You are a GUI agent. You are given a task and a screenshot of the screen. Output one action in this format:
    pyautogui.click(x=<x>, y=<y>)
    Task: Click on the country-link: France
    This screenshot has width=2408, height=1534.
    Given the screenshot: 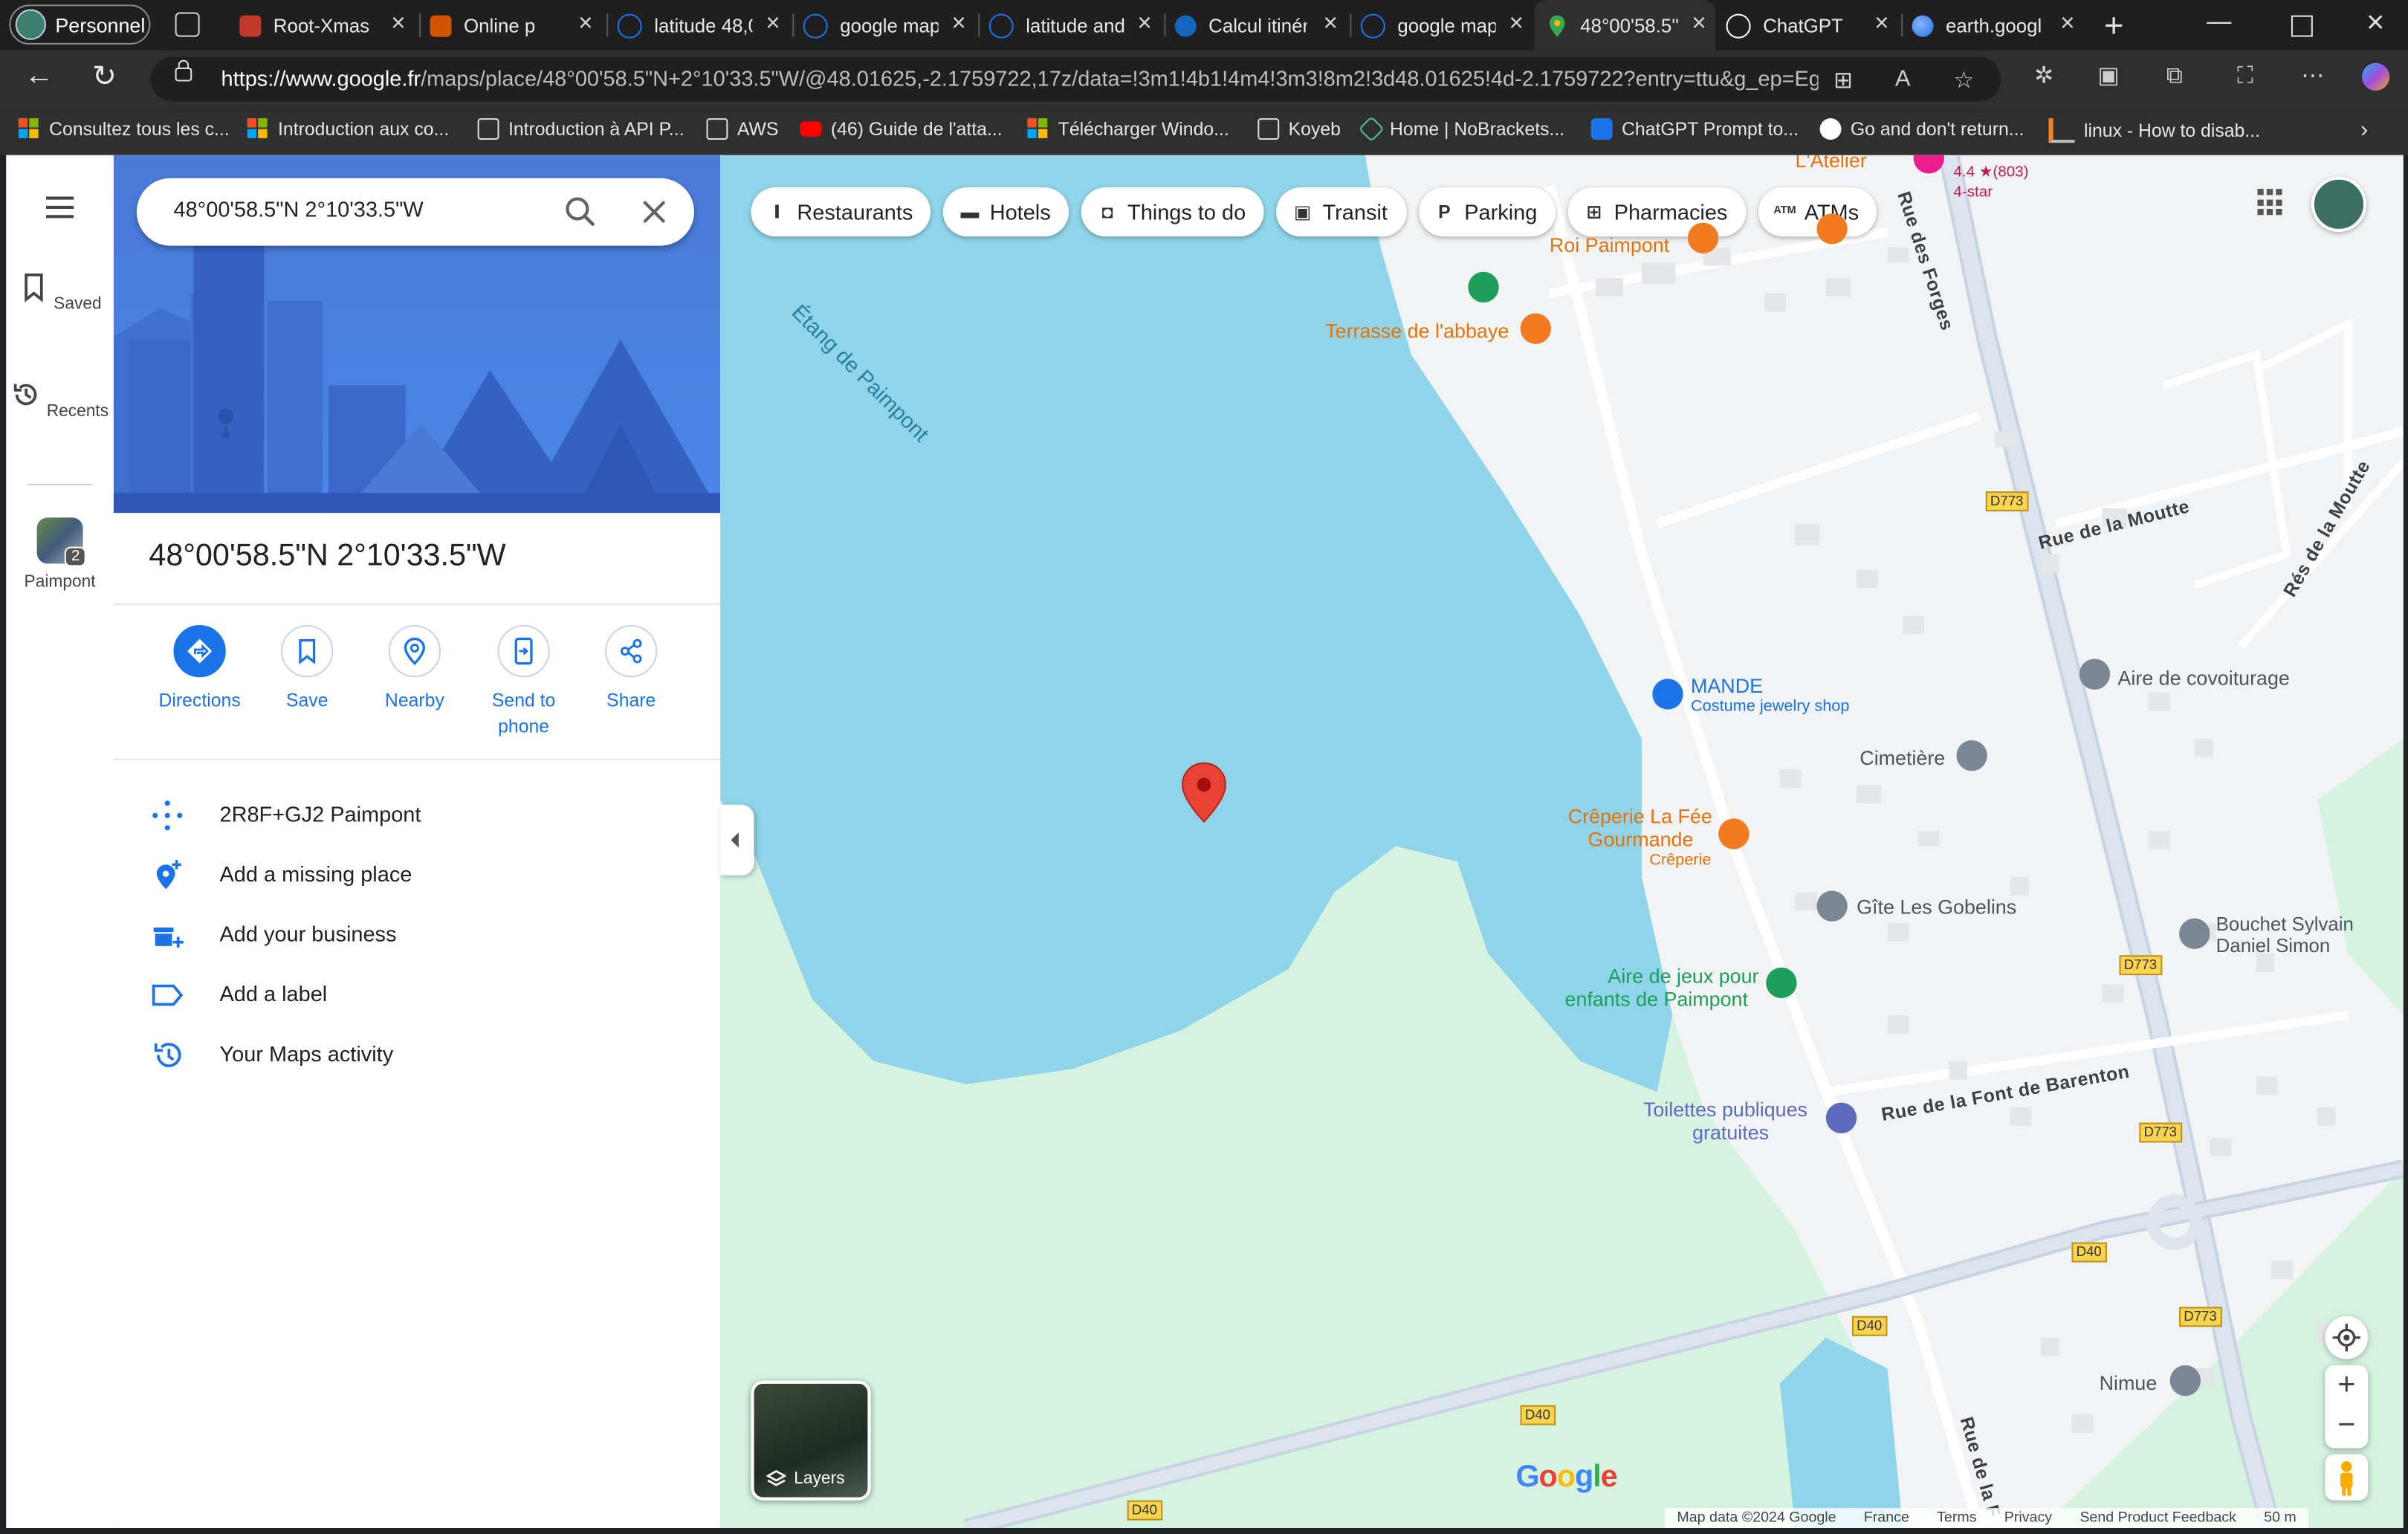 What is the action you would take?
    pyautogui.click(x=1887, y=1518)
    